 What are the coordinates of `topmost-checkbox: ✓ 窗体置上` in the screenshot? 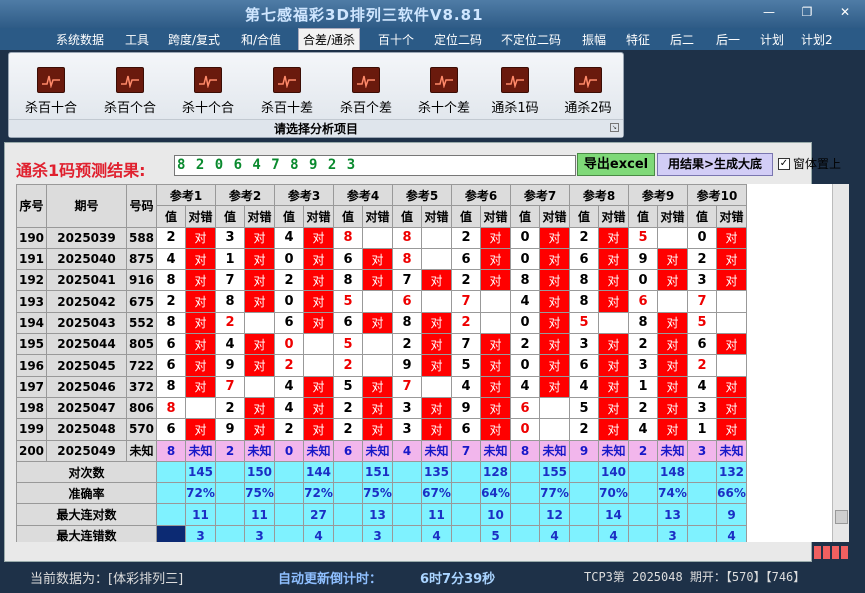 It's located at (809, 163).